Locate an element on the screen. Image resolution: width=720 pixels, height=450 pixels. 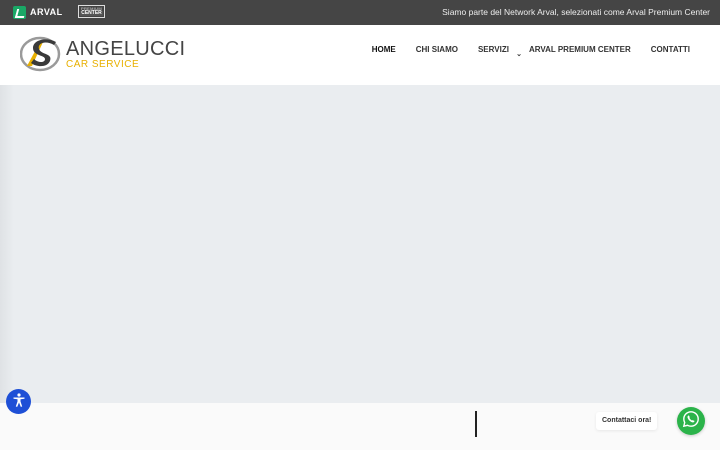
contact-now-label: Contattaci ora! is located at coordinates (627, 421).